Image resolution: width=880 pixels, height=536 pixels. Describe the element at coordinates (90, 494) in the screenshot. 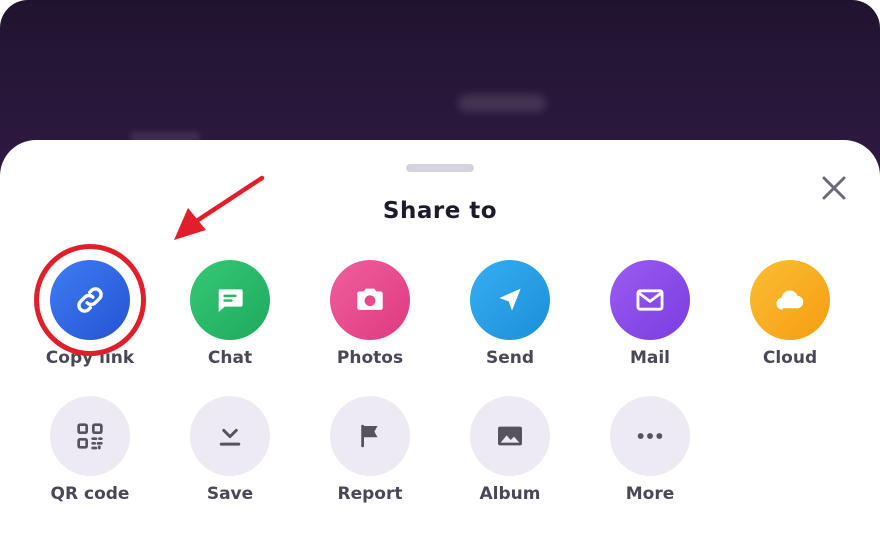

I see `share-item-label: QR code` at that location.